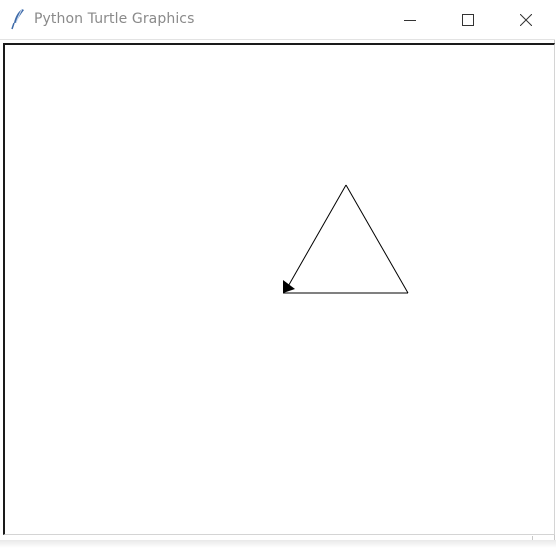 Image resolution: width=556 pixels, height=548 pixels. I want to click on title-bar: Python Turtle Graphics, so click(277, 20).